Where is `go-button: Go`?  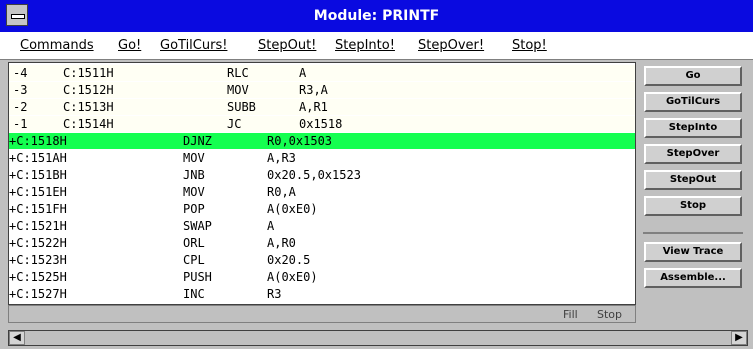
go-button: Go is located at coordinates (693, 76).